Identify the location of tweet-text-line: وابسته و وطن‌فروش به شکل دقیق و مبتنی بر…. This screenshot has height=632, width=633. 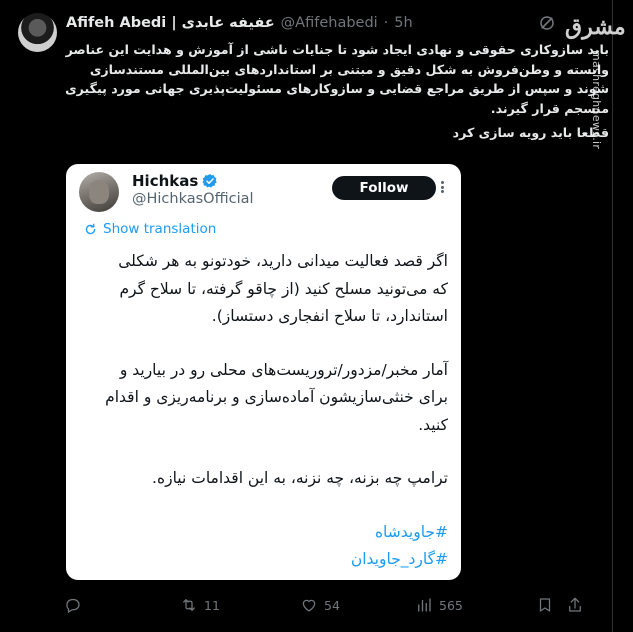
(349, 69).